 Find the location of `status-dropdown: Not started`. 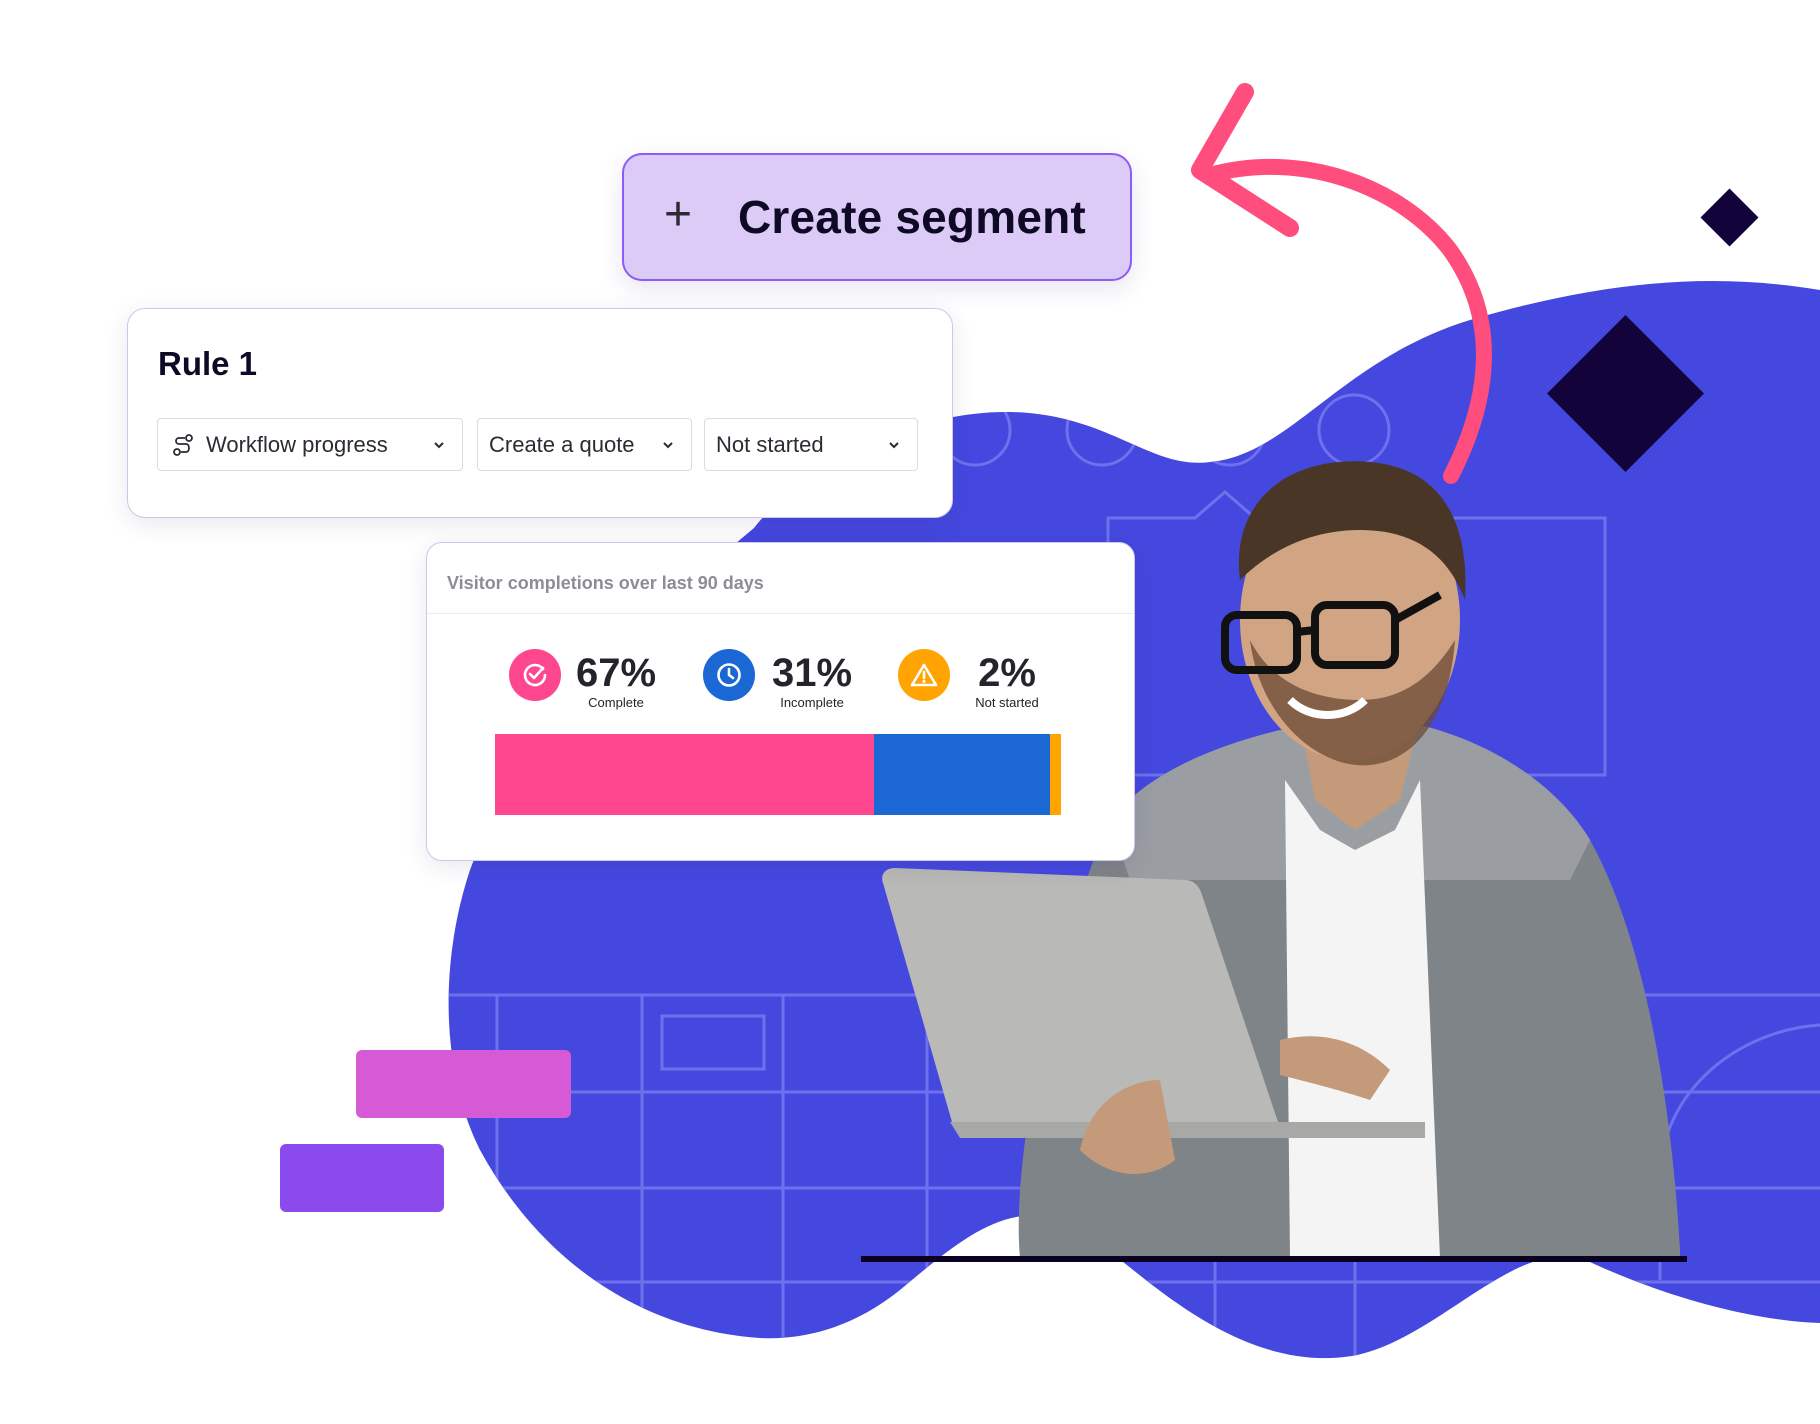

status-dropdown: Not started is located at coordinates (811, 444).